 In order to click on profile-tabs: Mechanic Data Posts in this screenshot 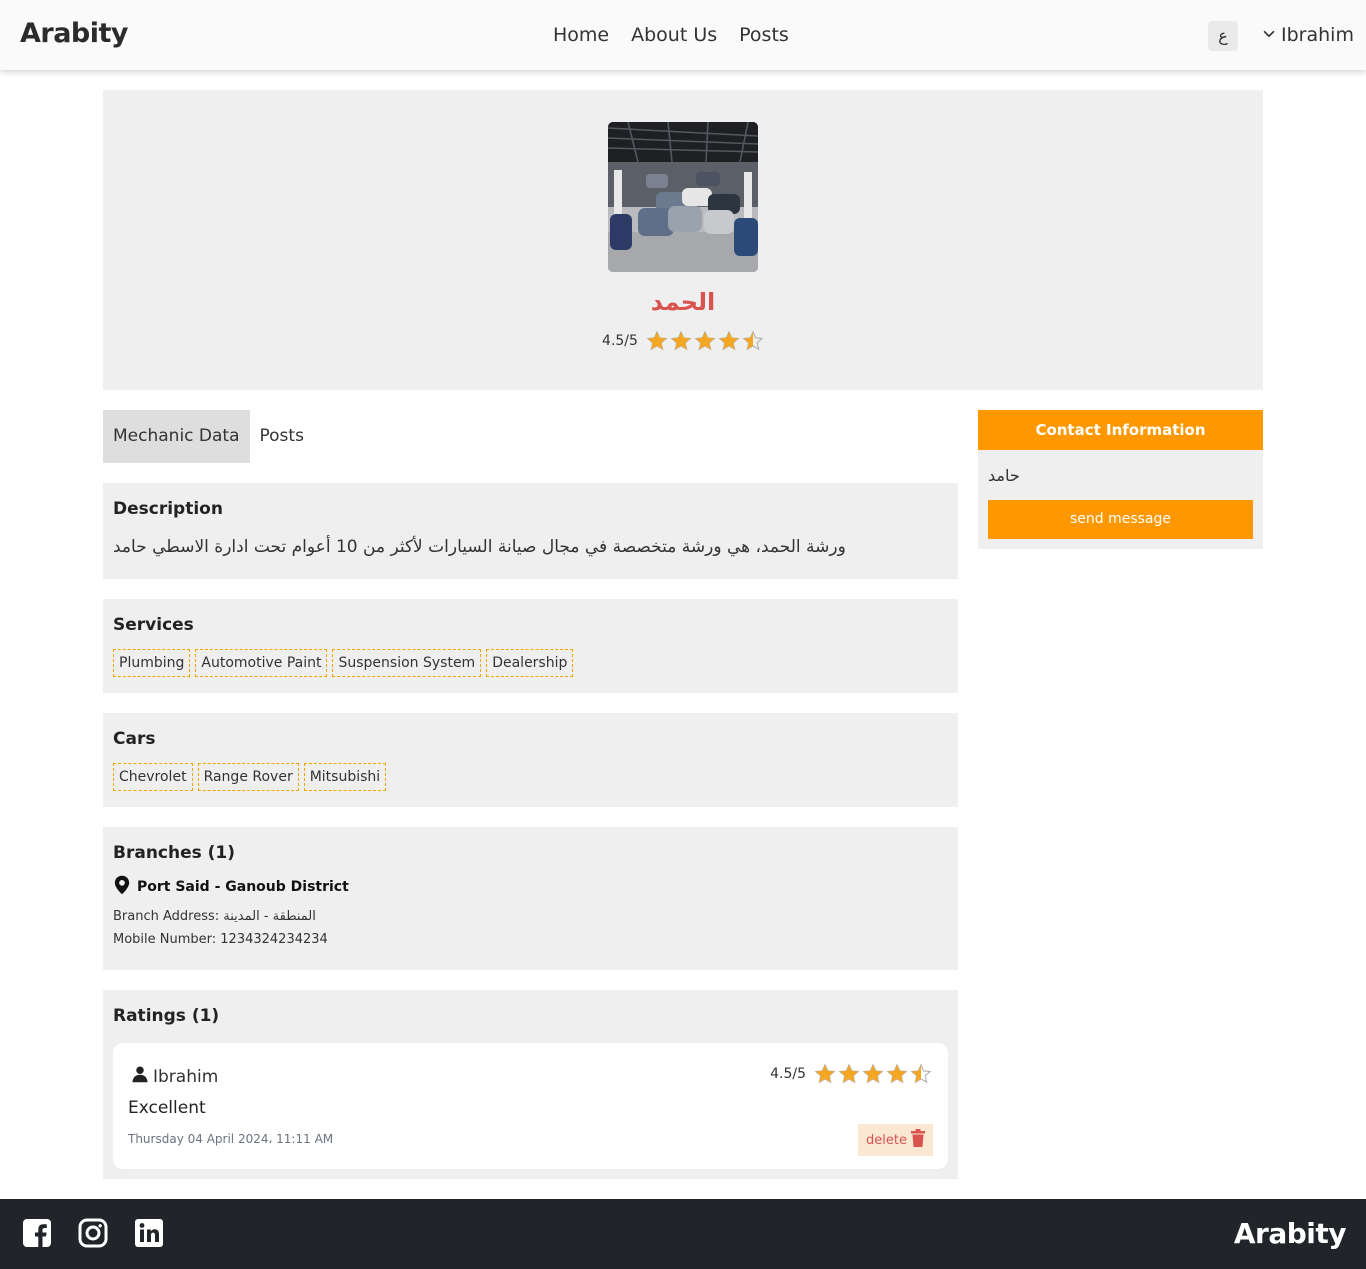, I will do `click(208, 436)`.